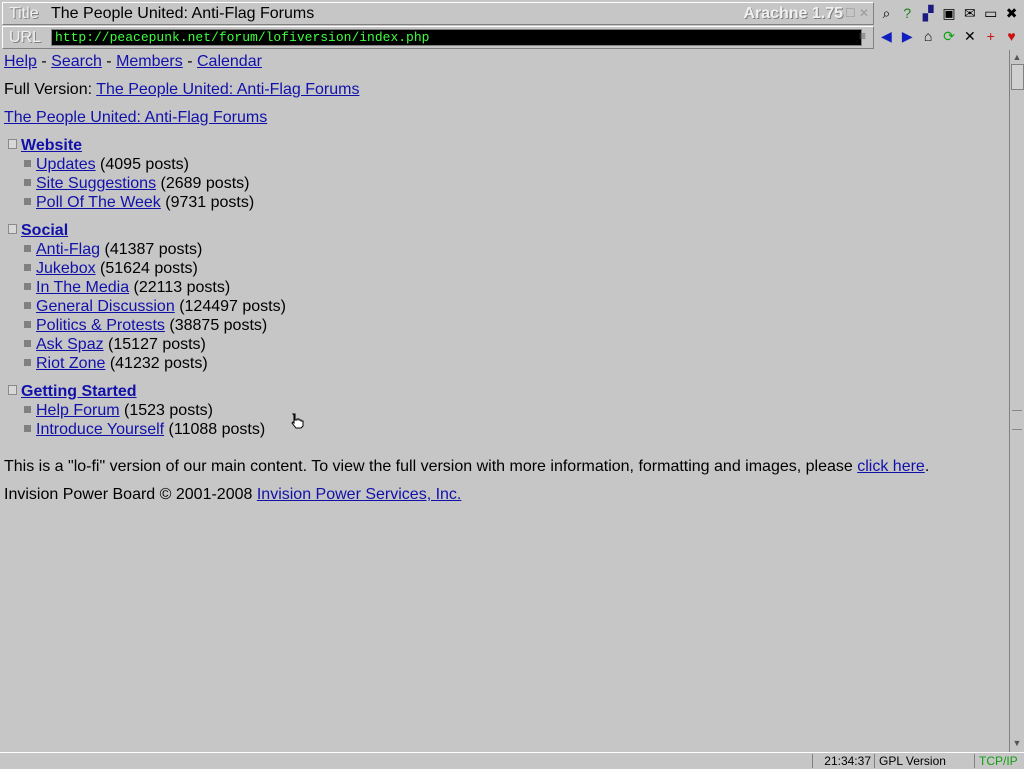  I want to click on close-window-icon: ✕, so click(864, 13).